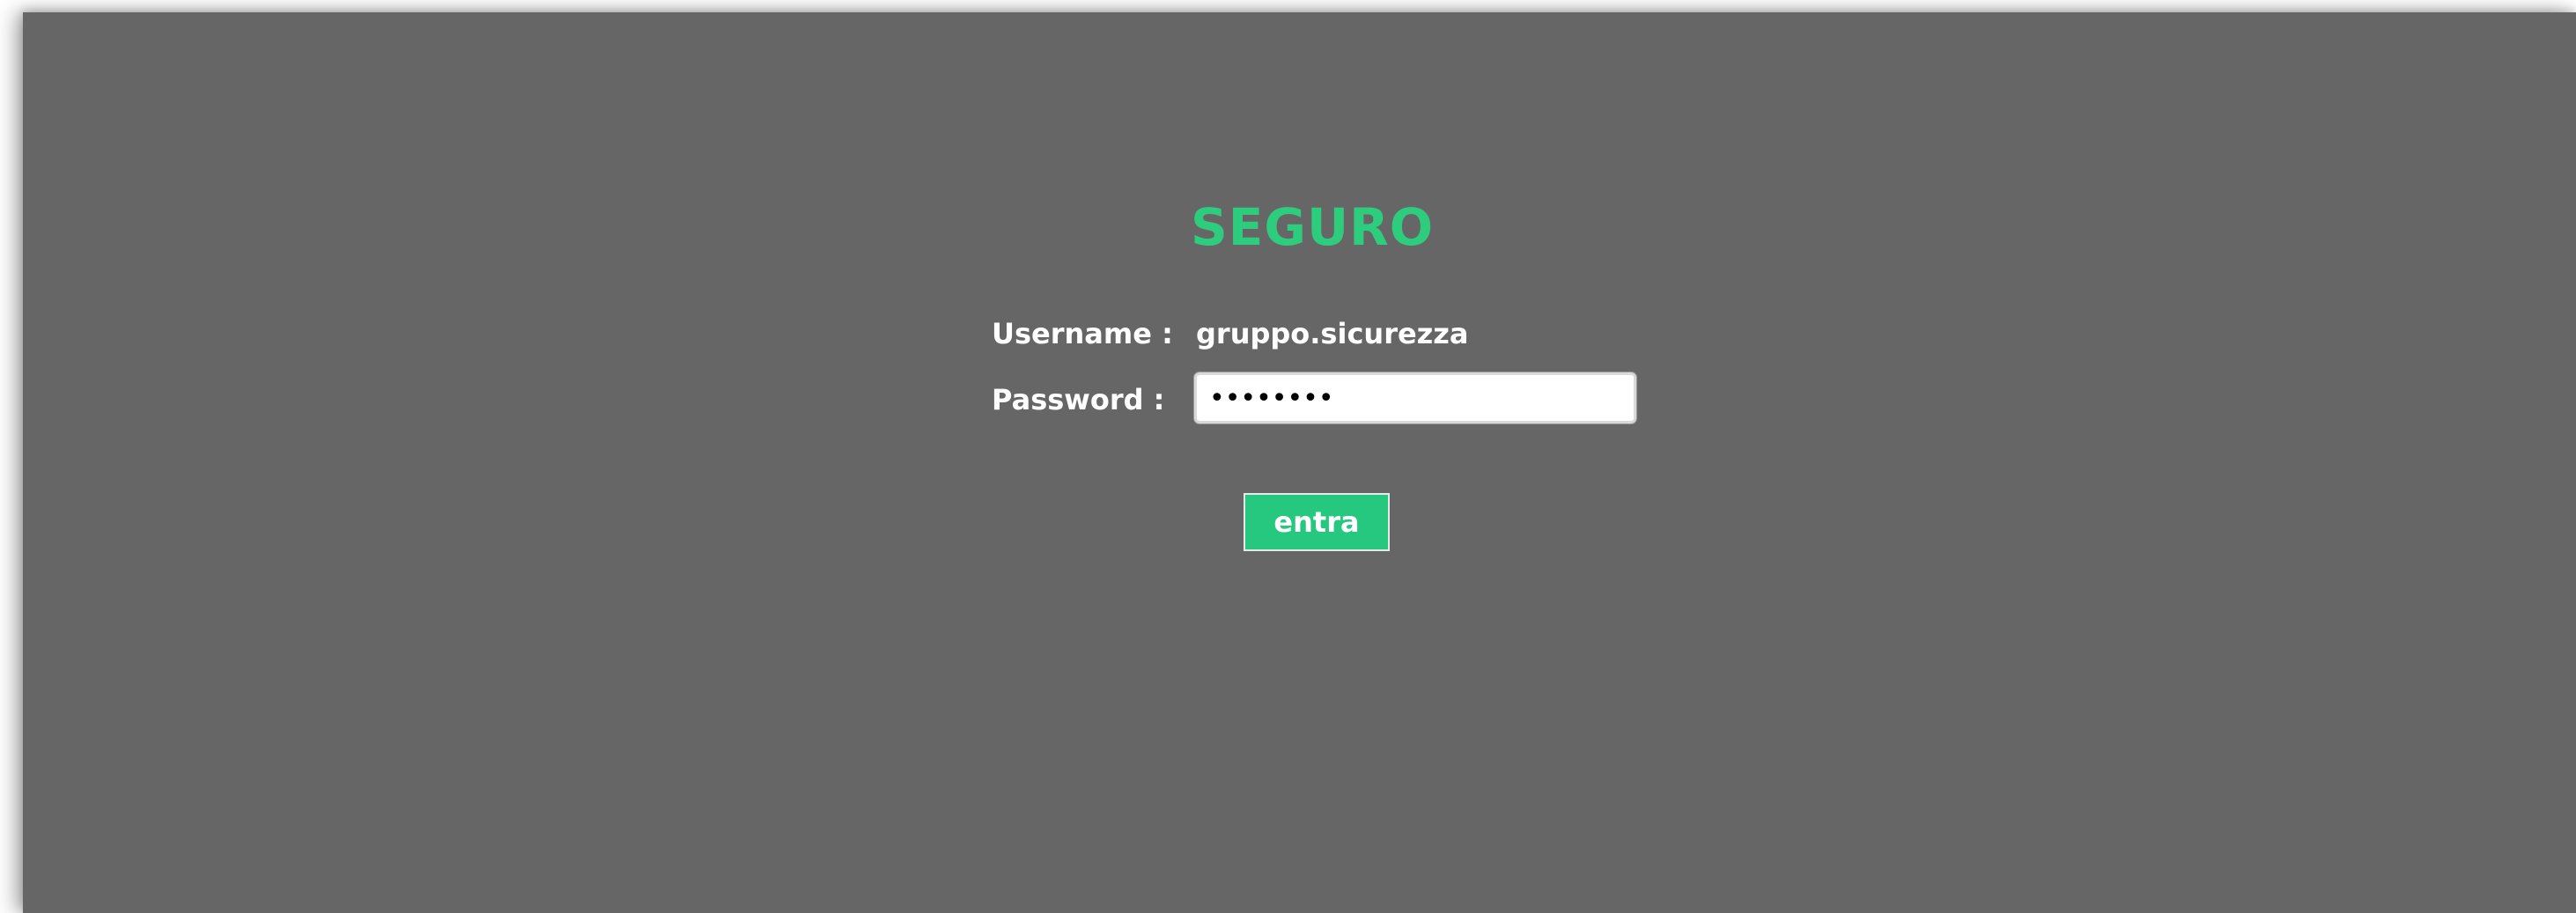  Describe the element at coordinates (1415, 397) in the screenshot. I see `password-input` at that location.